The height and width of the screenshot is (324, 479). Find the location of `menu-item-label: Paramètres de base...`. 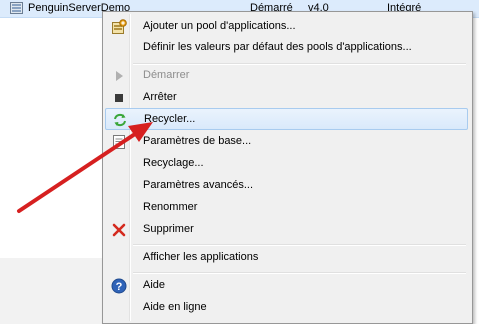

menu-item-label: Paramètres de base... is located at coordinates (197, 141).